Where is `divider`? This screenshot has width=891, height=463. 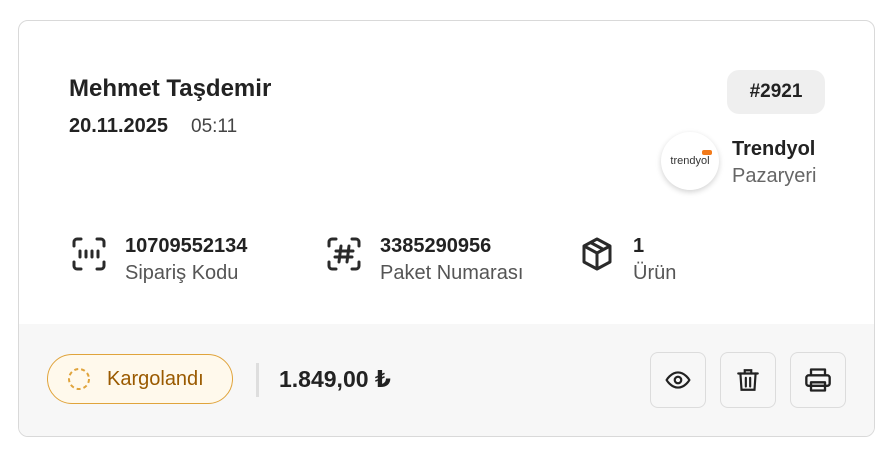 divider is located at coordinates (257, 380).